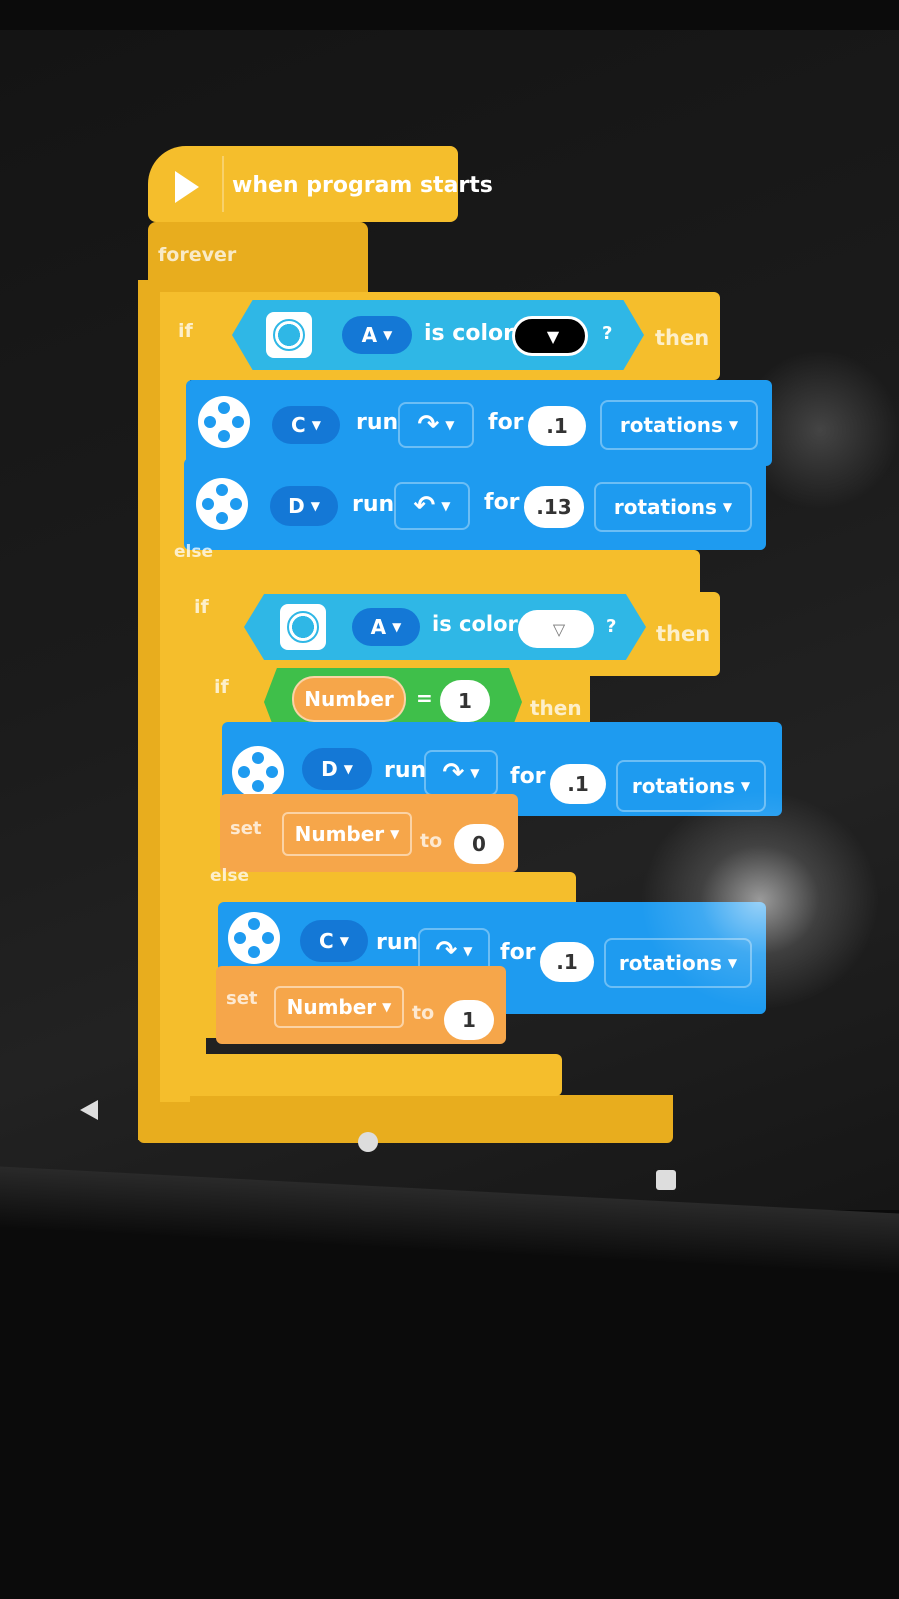  I want to click on forever-block-footer, so click(405, 1119).